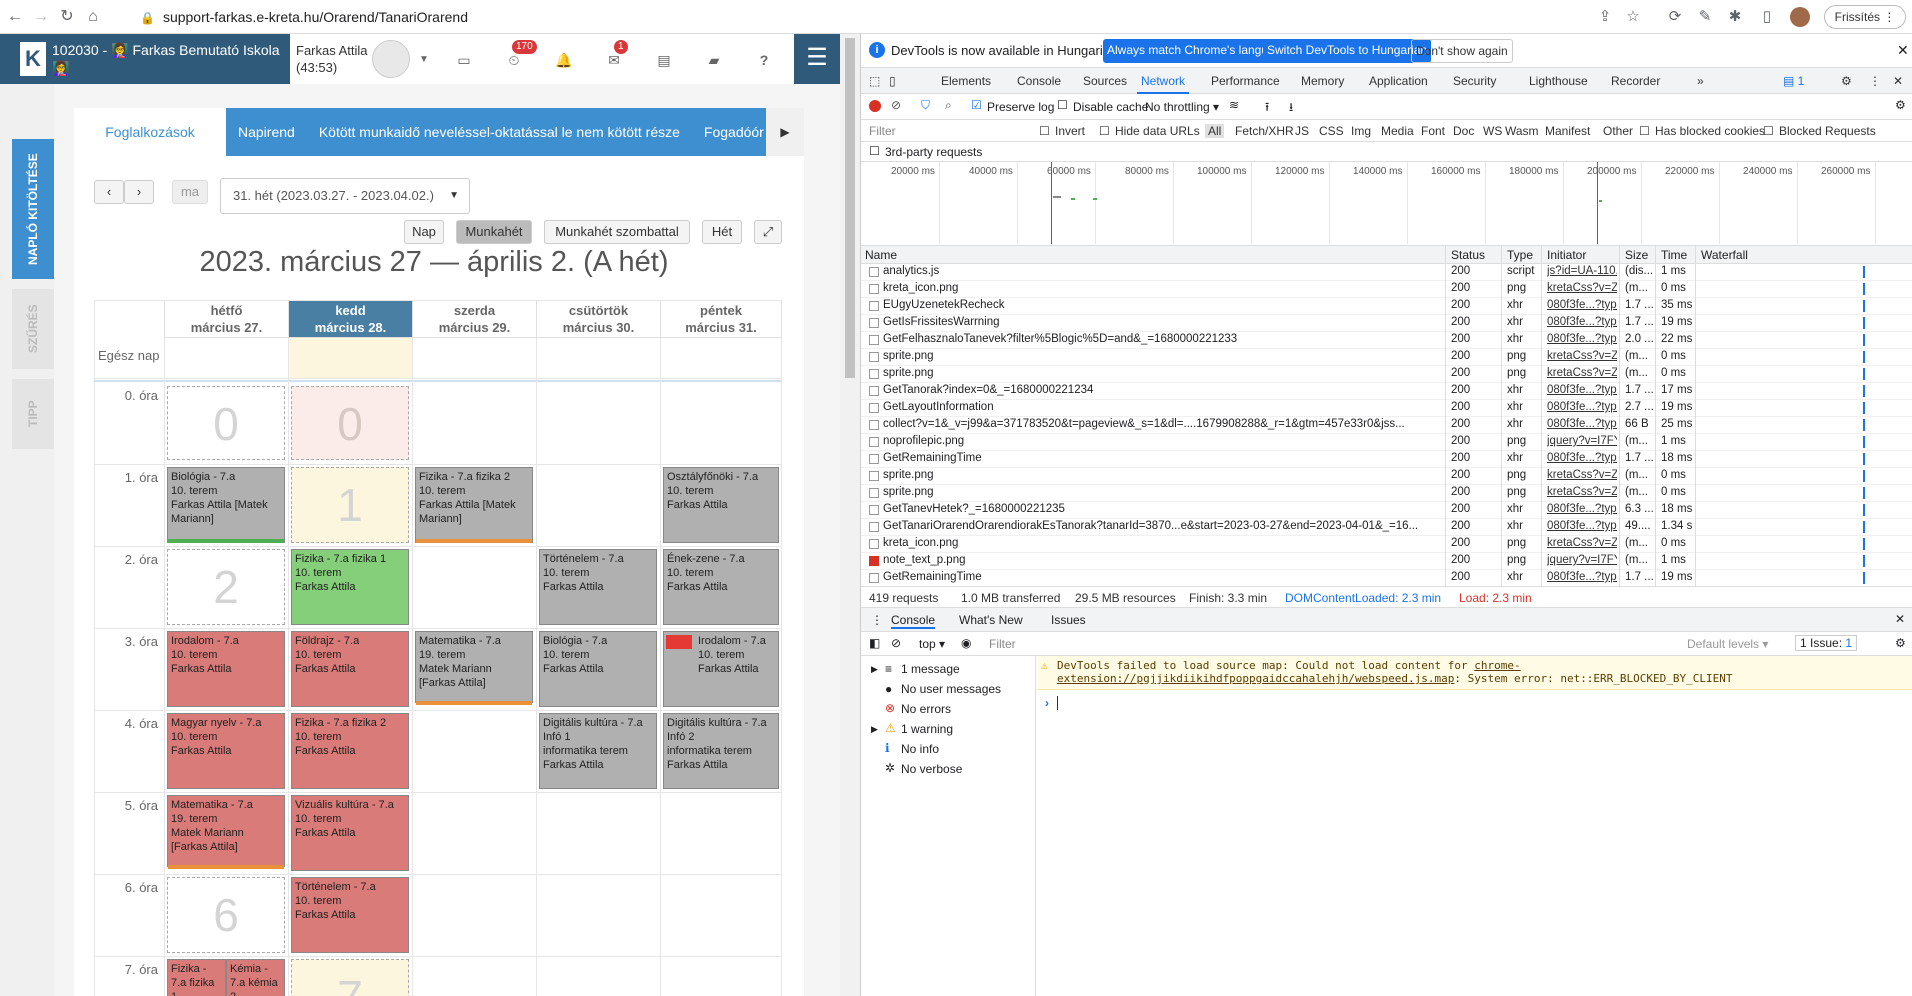 The height and width of the screenshot is (996, 1912). Describe the element at coordinates (1433, 131) in the screenshot. I see `type-font: Font` at that location.